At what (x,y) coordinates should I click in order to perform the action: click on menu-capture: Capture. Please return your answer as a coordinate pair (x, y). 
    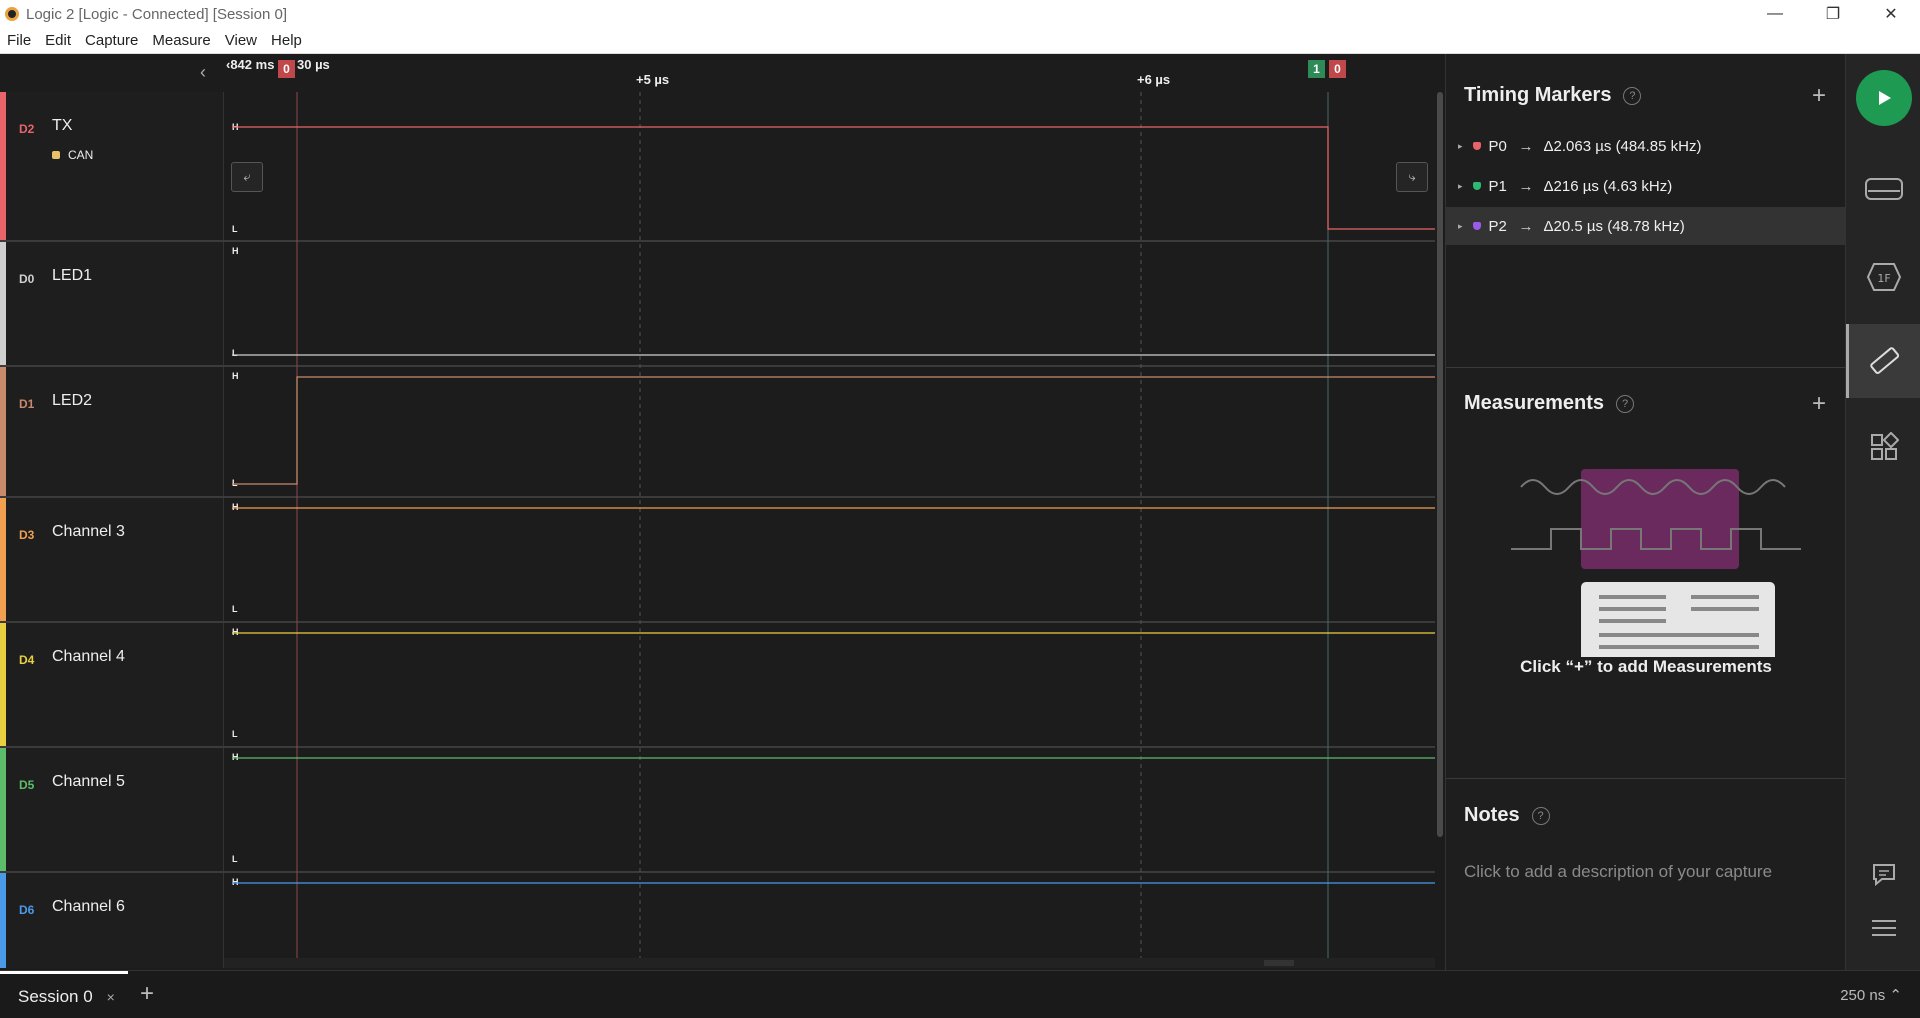
    Looking at the image, I should click on (111, 40).